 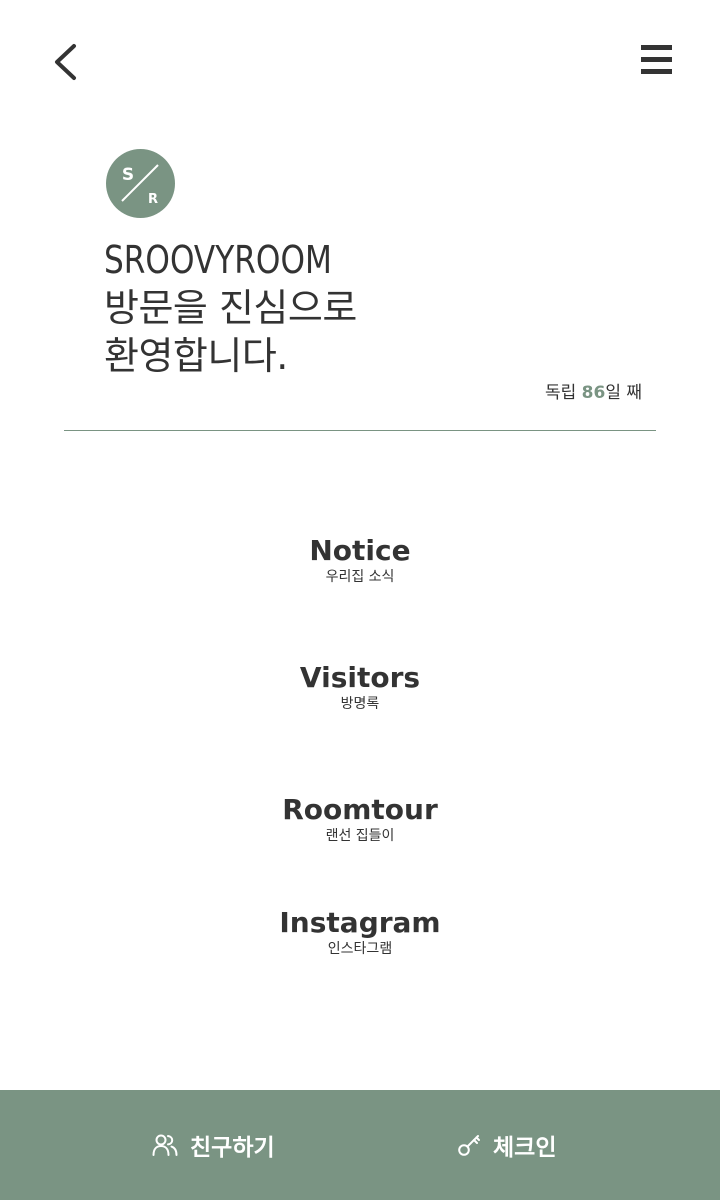 What do you see at coordinates (360, 1145) in the screenshot?
I see `bottom-action-bar: 친구하기 체크인` at bounding box center [360, 1145].